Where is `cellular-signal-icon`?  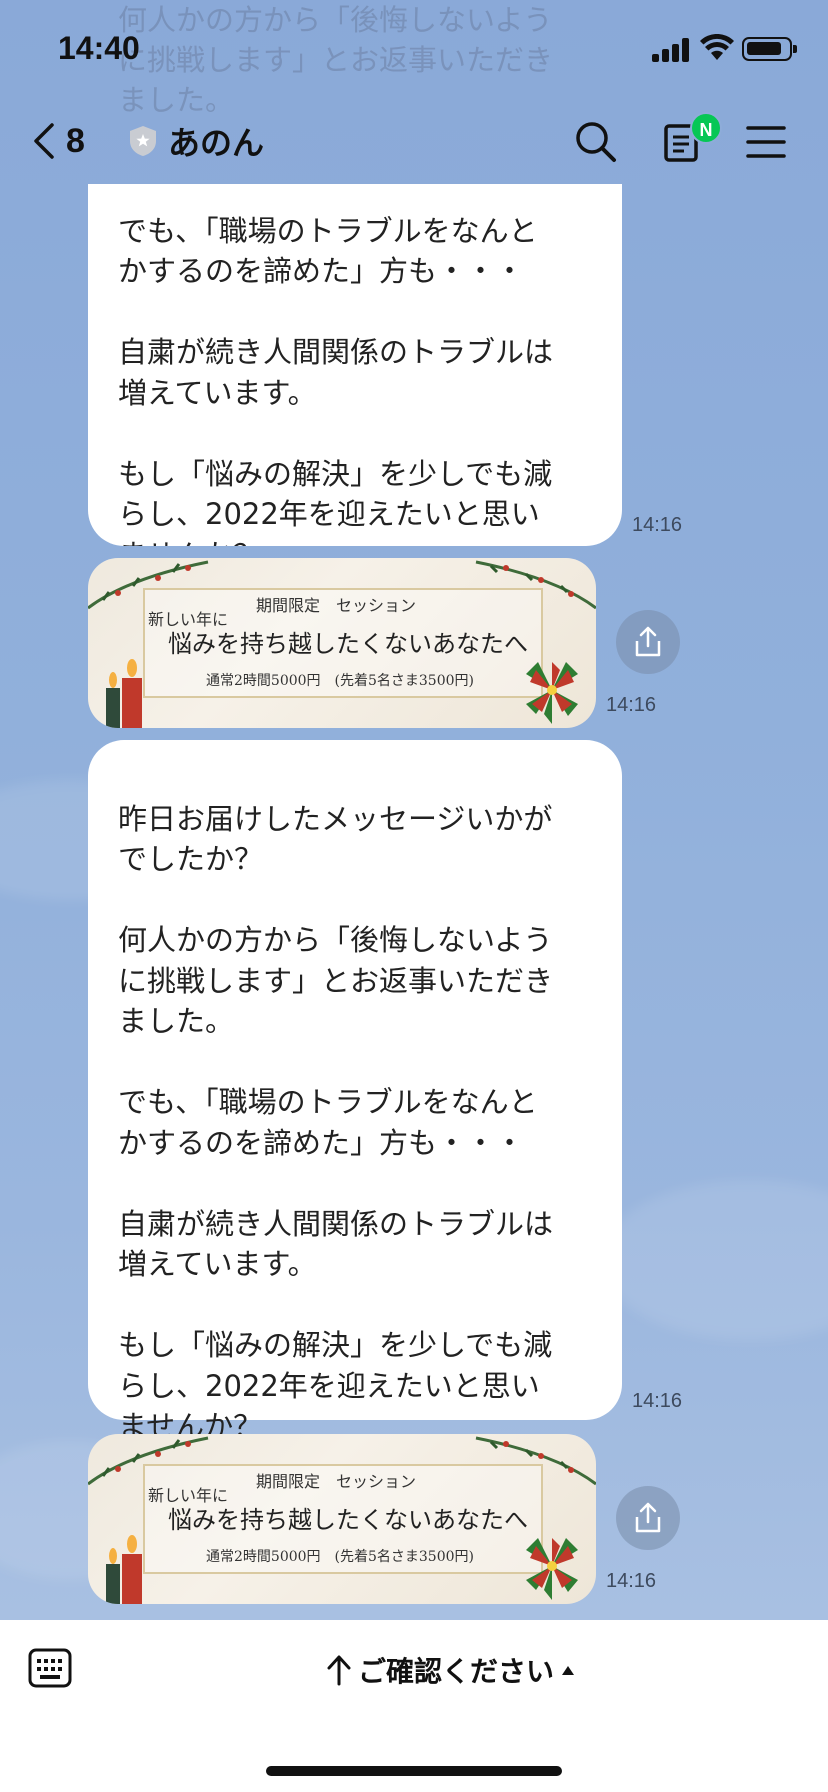 cellular-signal-icon is located at coordinates (672, 50).